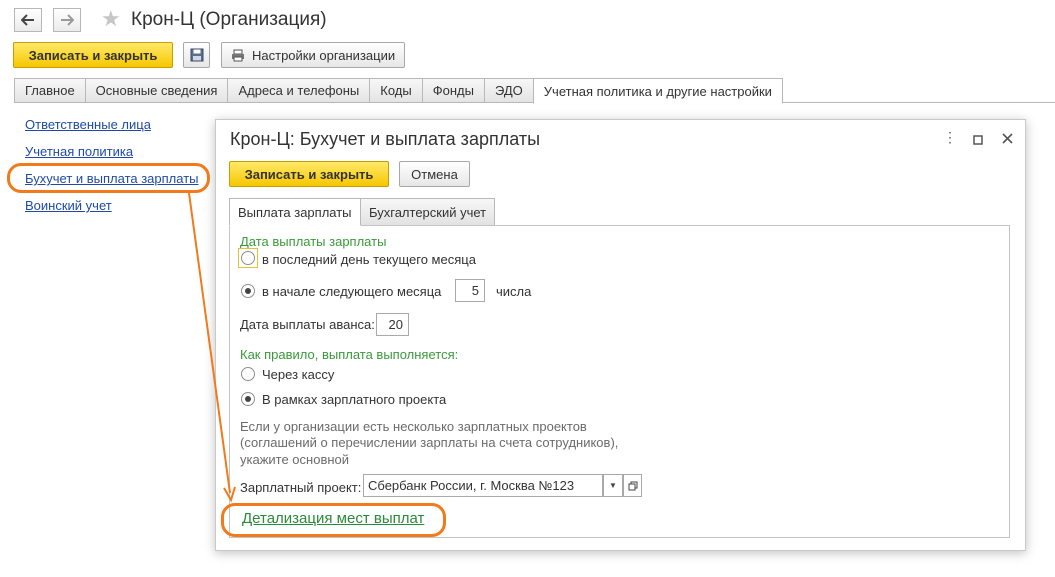  I want to click on annotation-arrow, so click(212, 347).